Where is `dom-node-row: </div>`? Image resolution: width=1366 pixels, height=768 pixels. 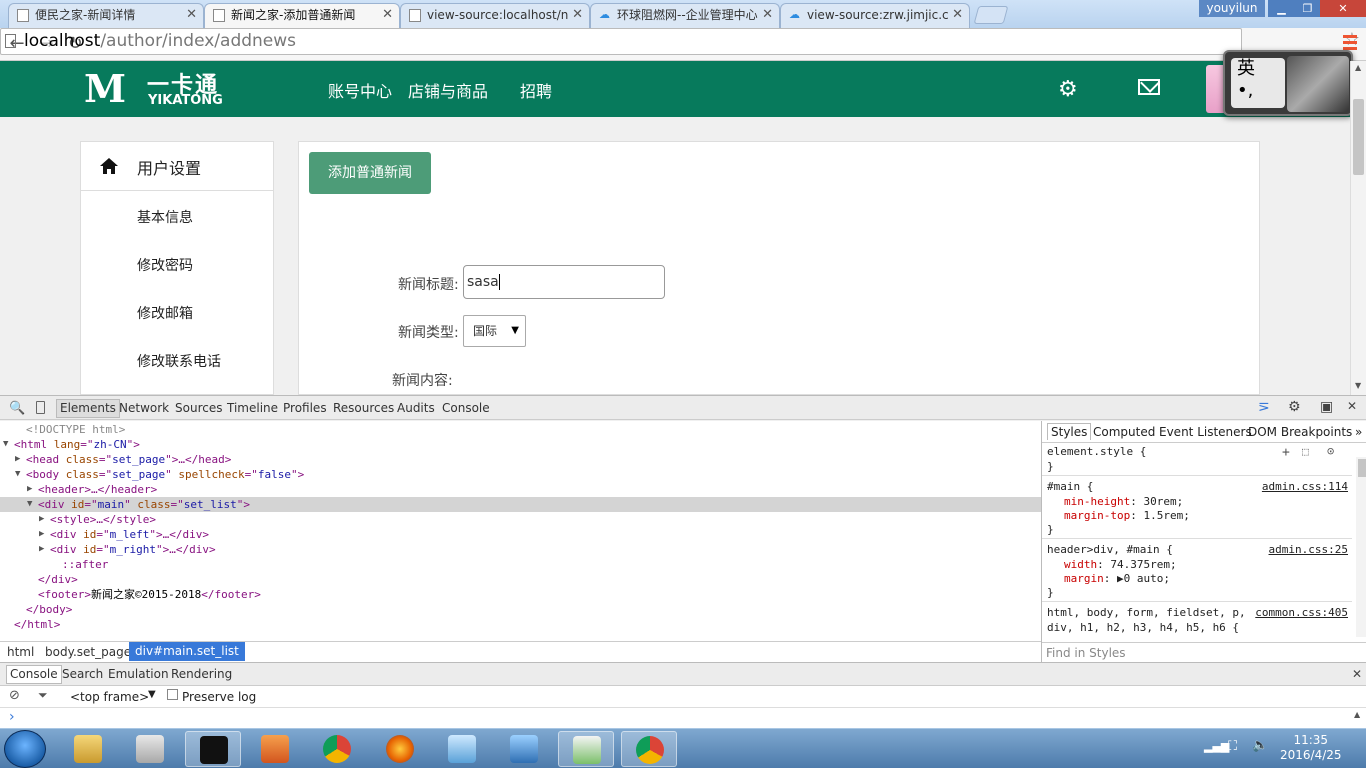 dom-node-row: </div> is located at coordinates (520, 579).